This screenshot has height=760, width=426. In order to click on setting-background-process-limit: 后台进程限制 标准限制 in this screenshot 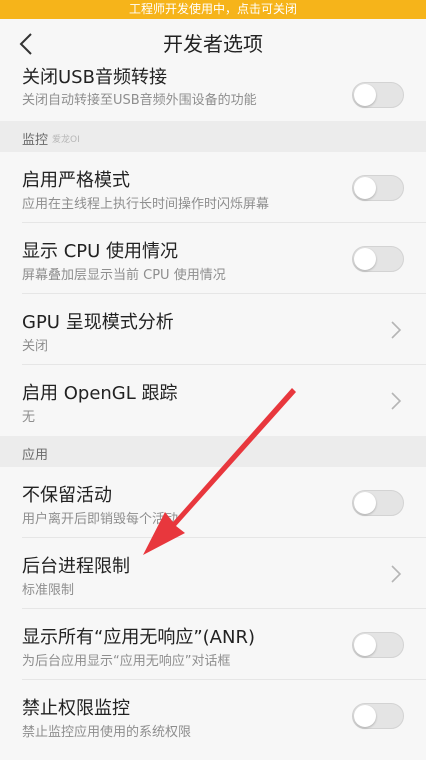, I will do `click(213, 573)`.